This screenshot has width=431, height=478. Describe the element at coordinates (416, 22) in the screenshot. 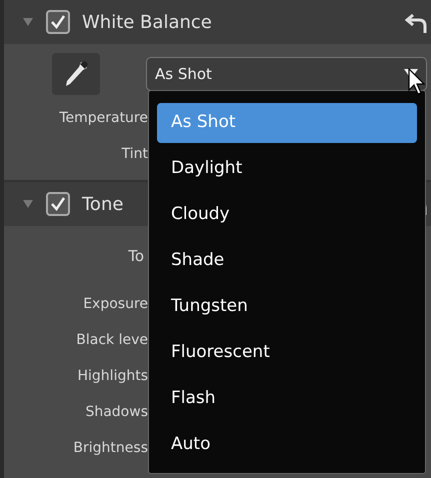

I see `undo-icon` at that location.